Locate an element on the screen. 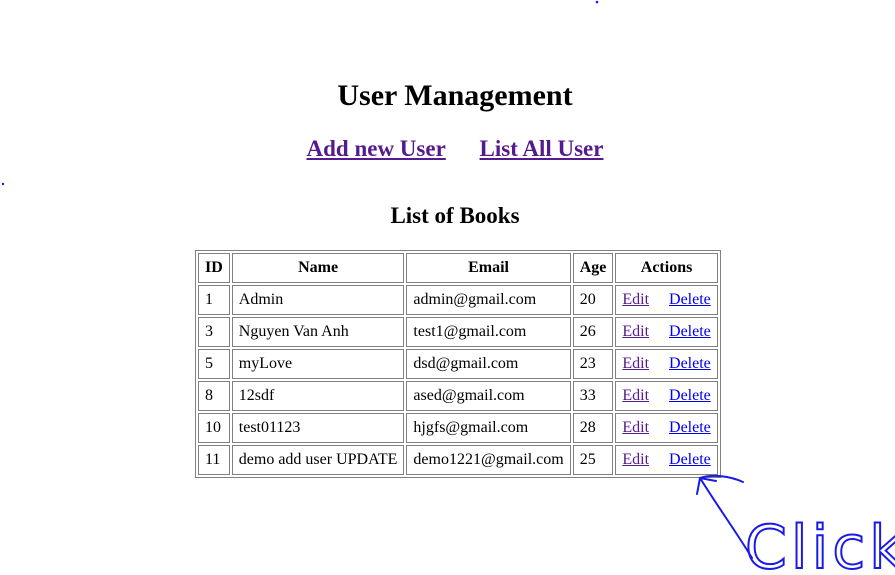  cell-email: hjgfs@gmail.com is located at coordinates (488, 428).